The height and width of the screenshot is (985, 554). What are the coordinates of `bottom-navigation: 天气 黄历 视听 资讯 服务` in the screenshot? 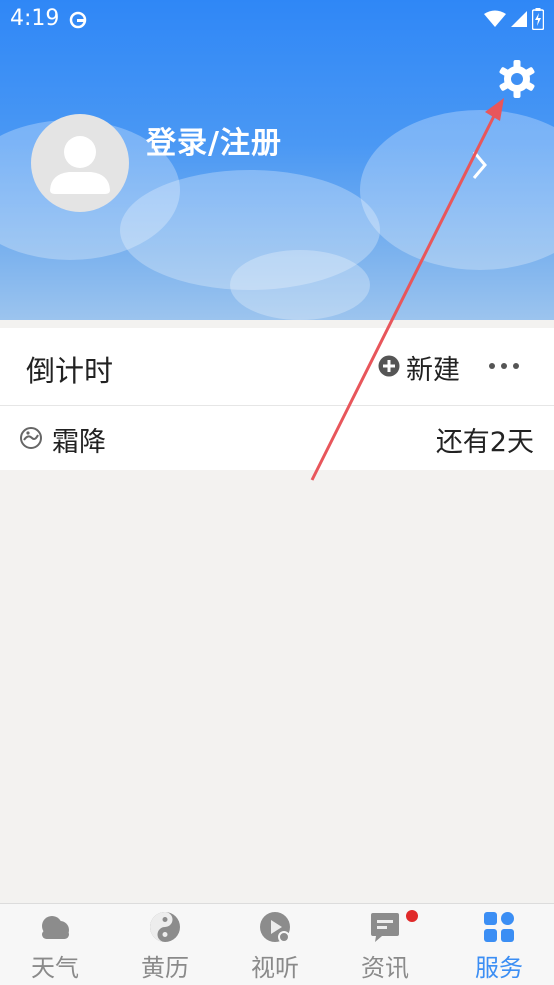 It's located at (277, 944).